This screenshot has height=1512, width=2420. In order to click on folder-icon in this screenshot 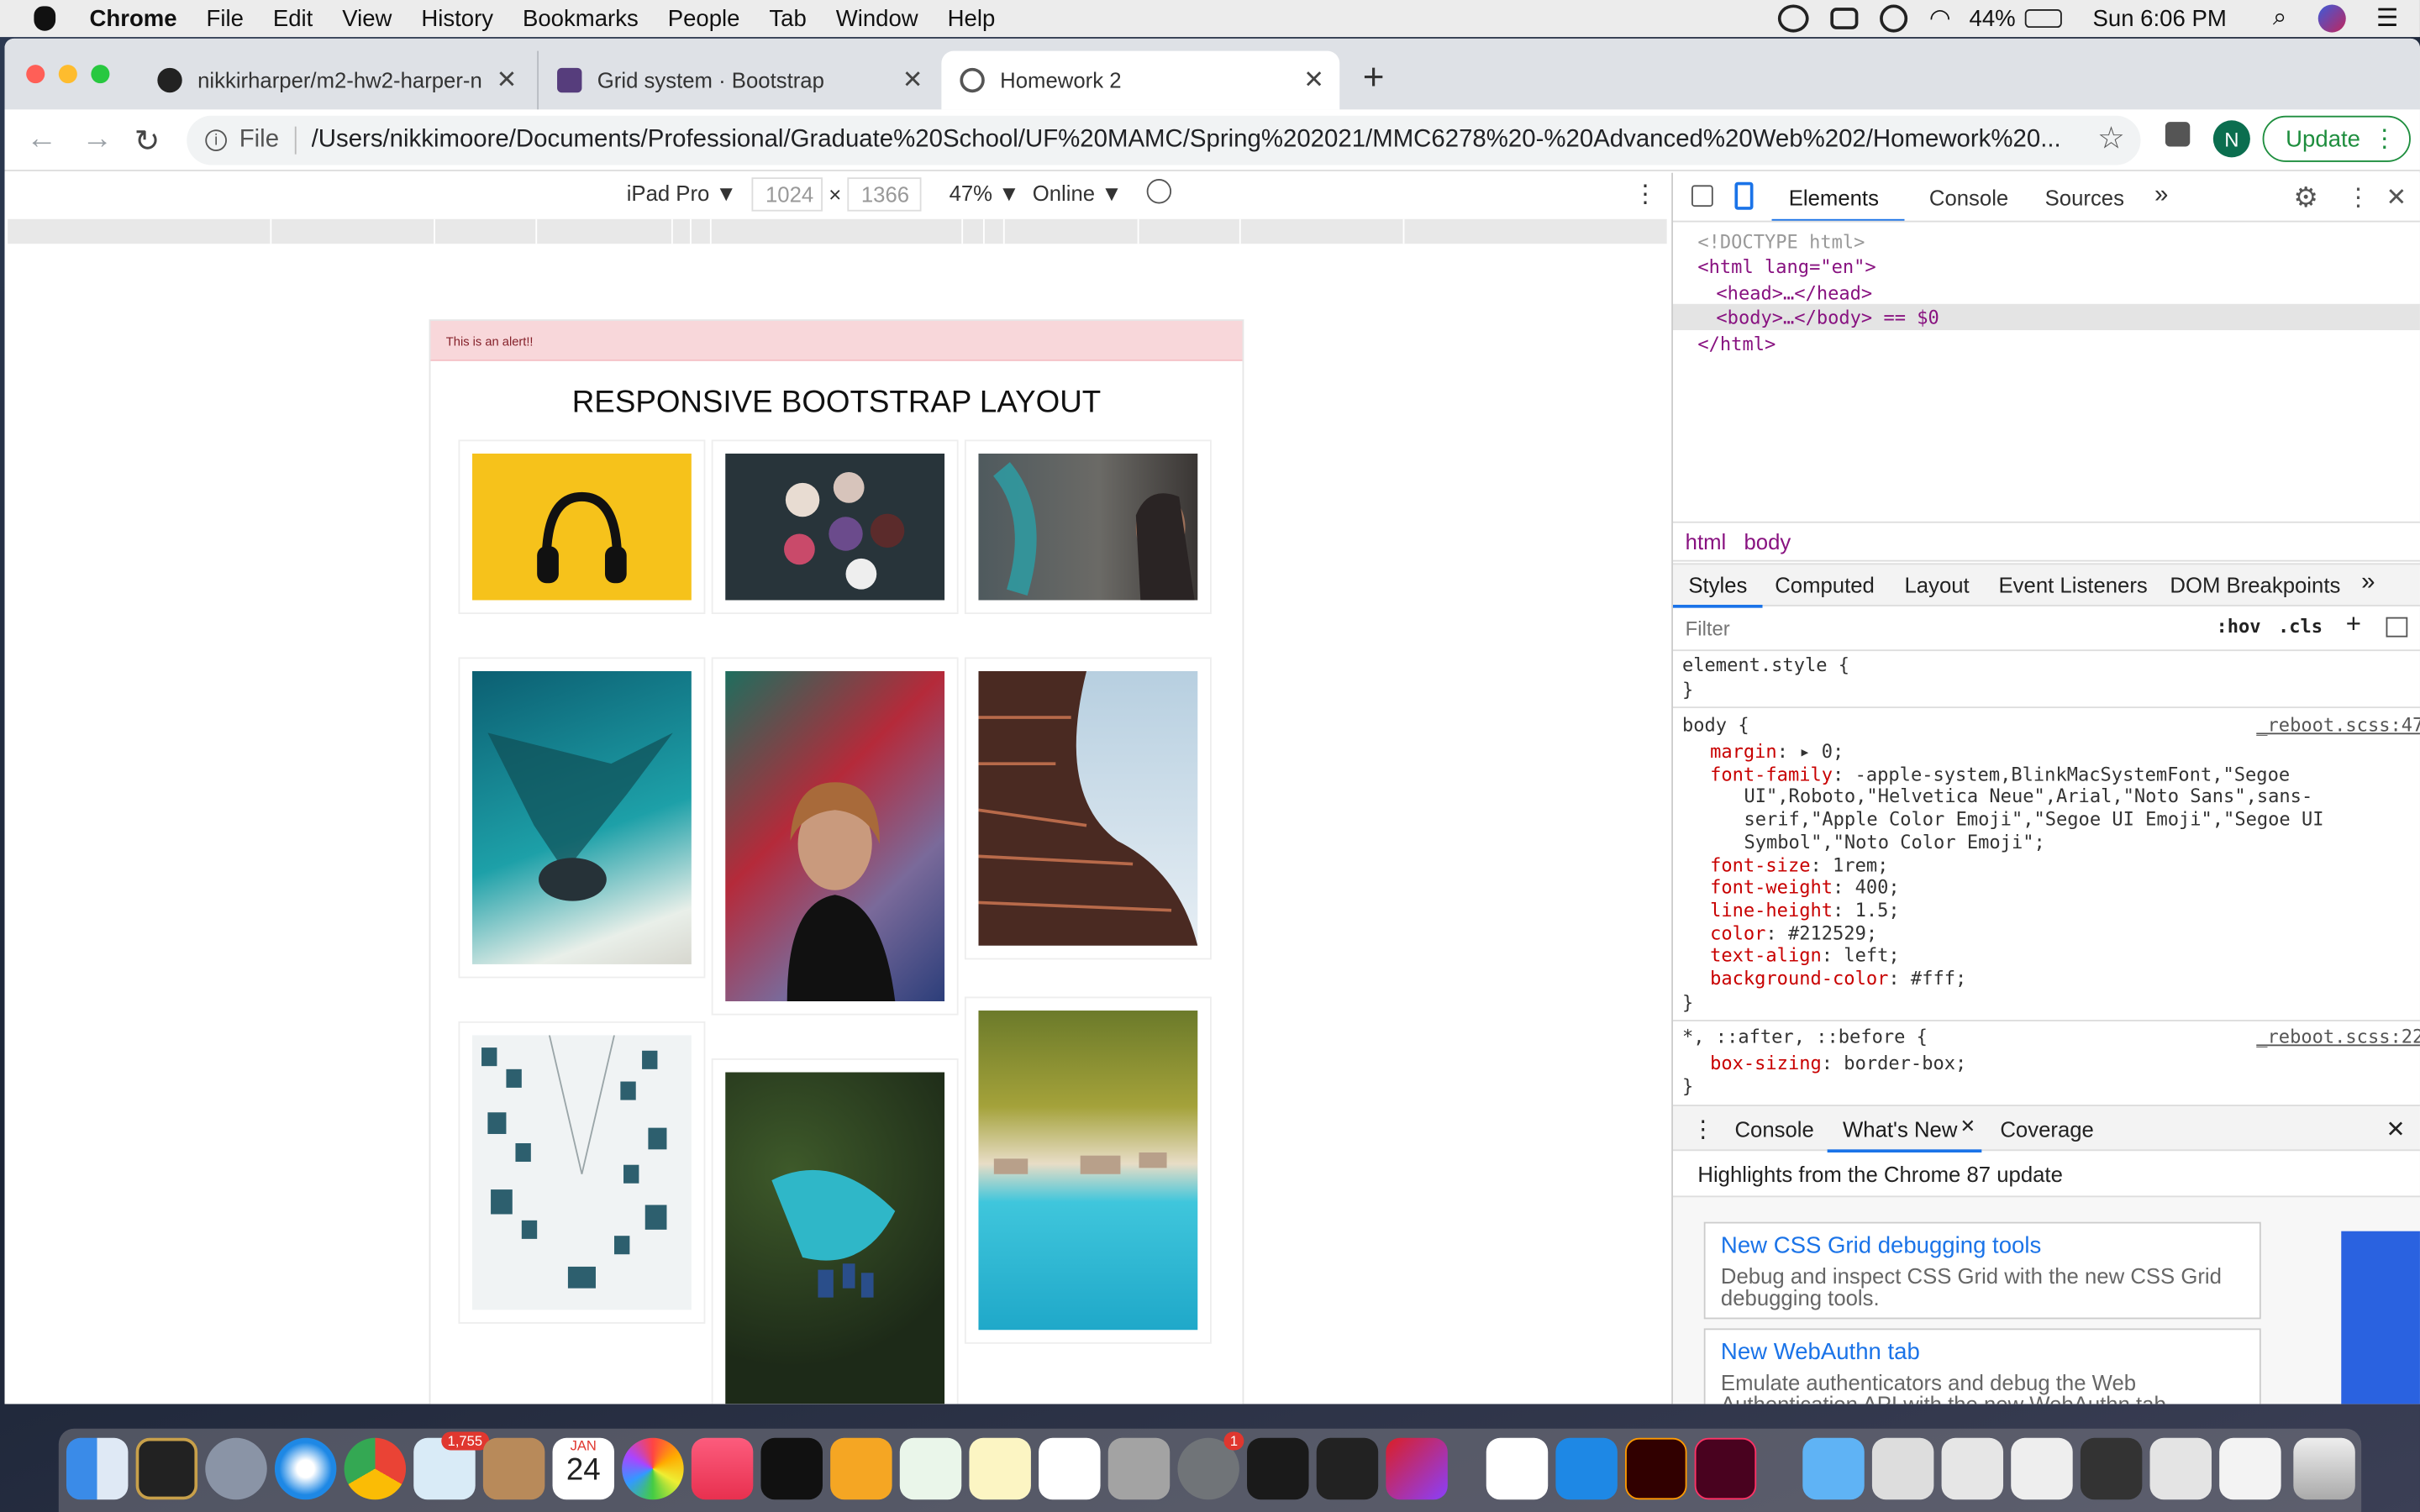, I will do `click(1833, 1468)`.